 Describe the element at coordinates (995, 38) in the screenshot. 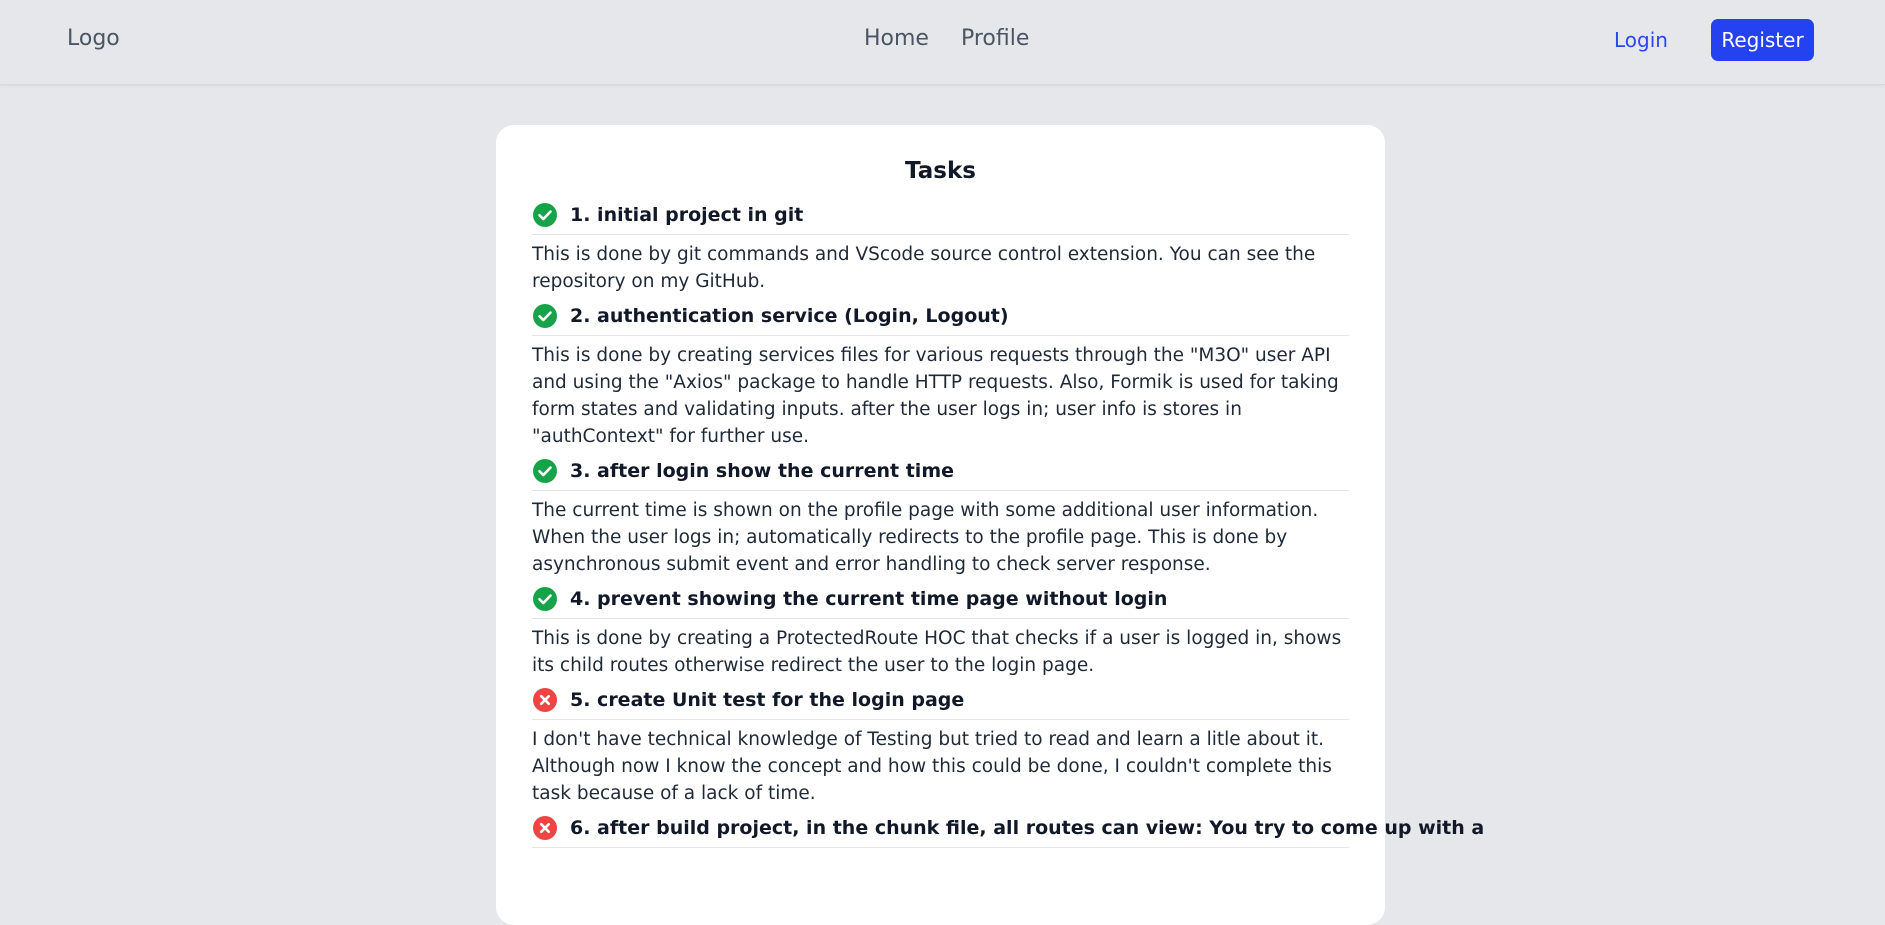

I see `nav-link-profile: Profile` at that location.